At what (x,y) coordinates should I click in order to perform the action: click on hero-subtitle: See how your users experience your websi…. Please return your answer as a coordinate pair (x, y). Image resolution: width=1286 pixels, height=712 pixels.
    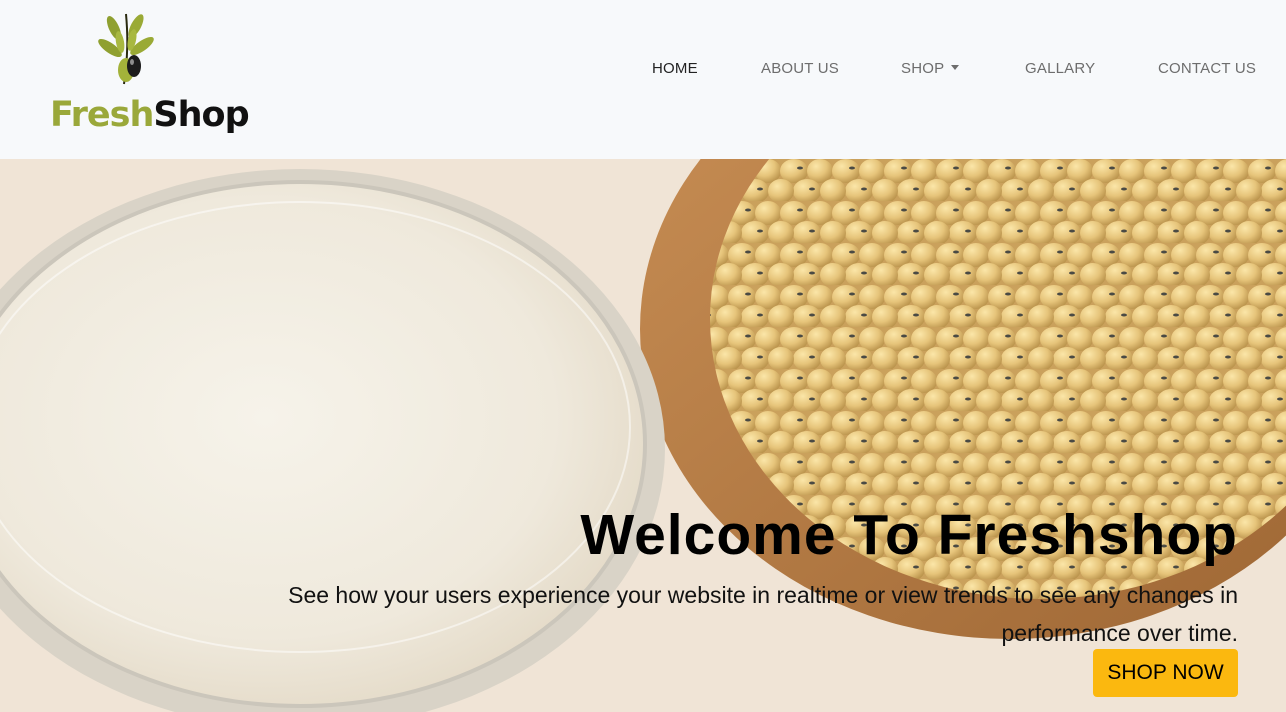
    Looking at the image, I should click on (763, 614).